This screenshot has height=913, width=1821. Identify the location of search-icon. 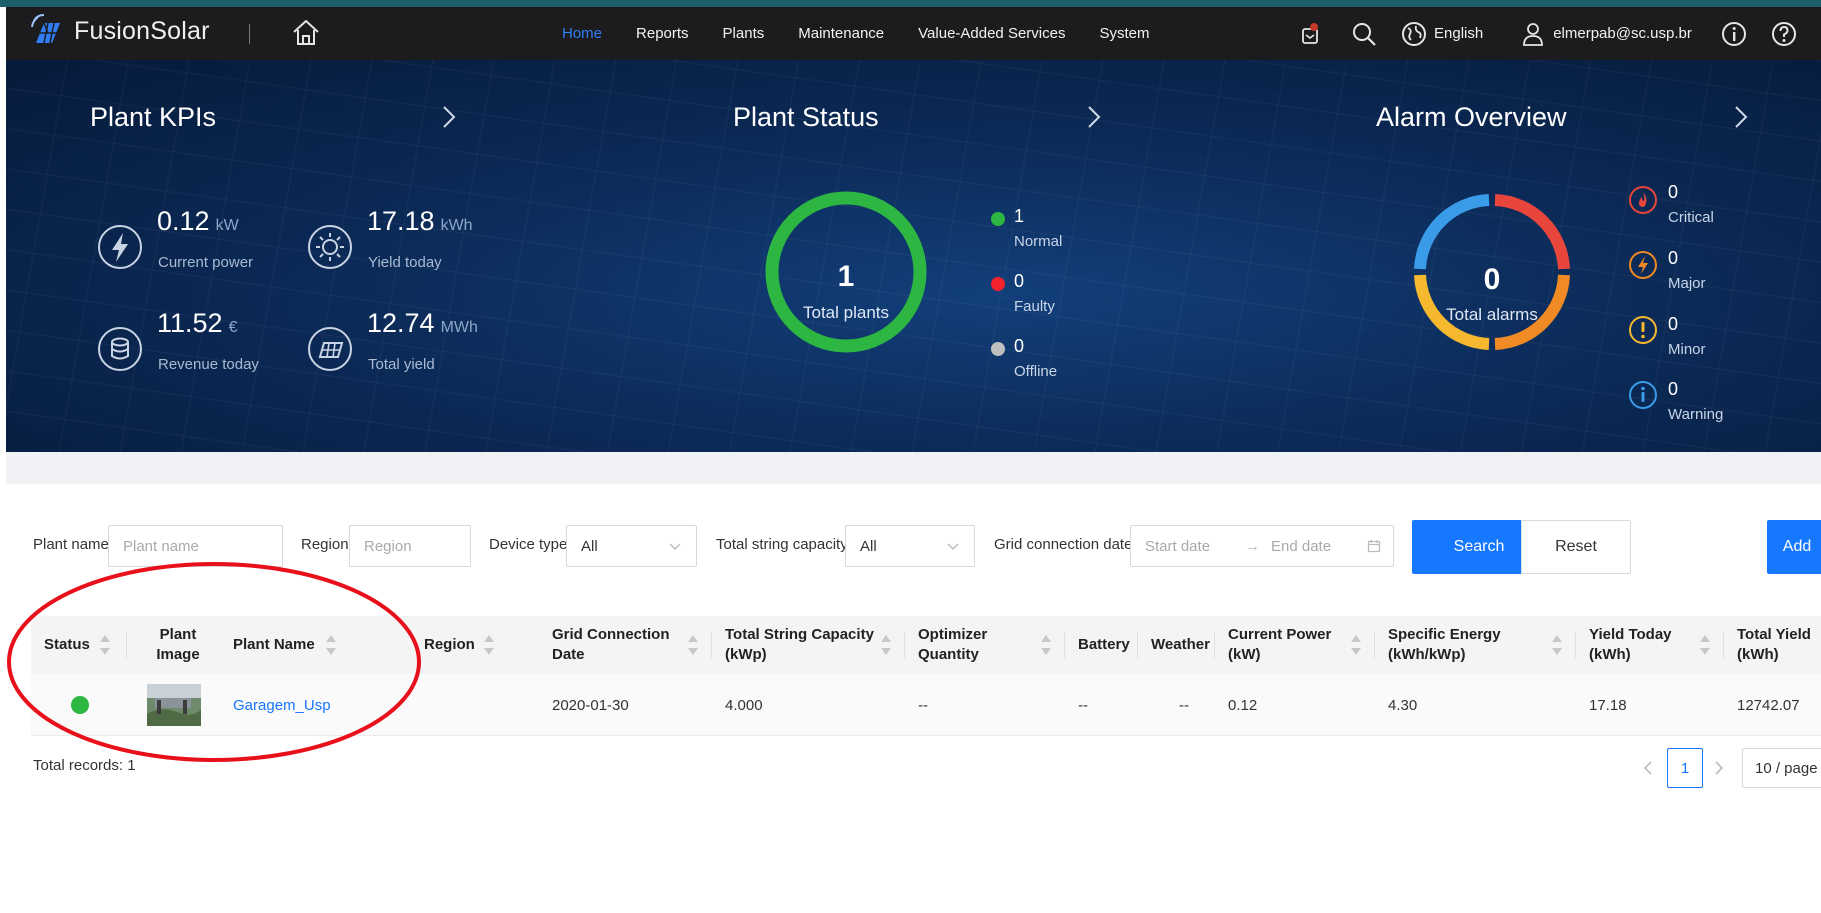
(1364, 34).